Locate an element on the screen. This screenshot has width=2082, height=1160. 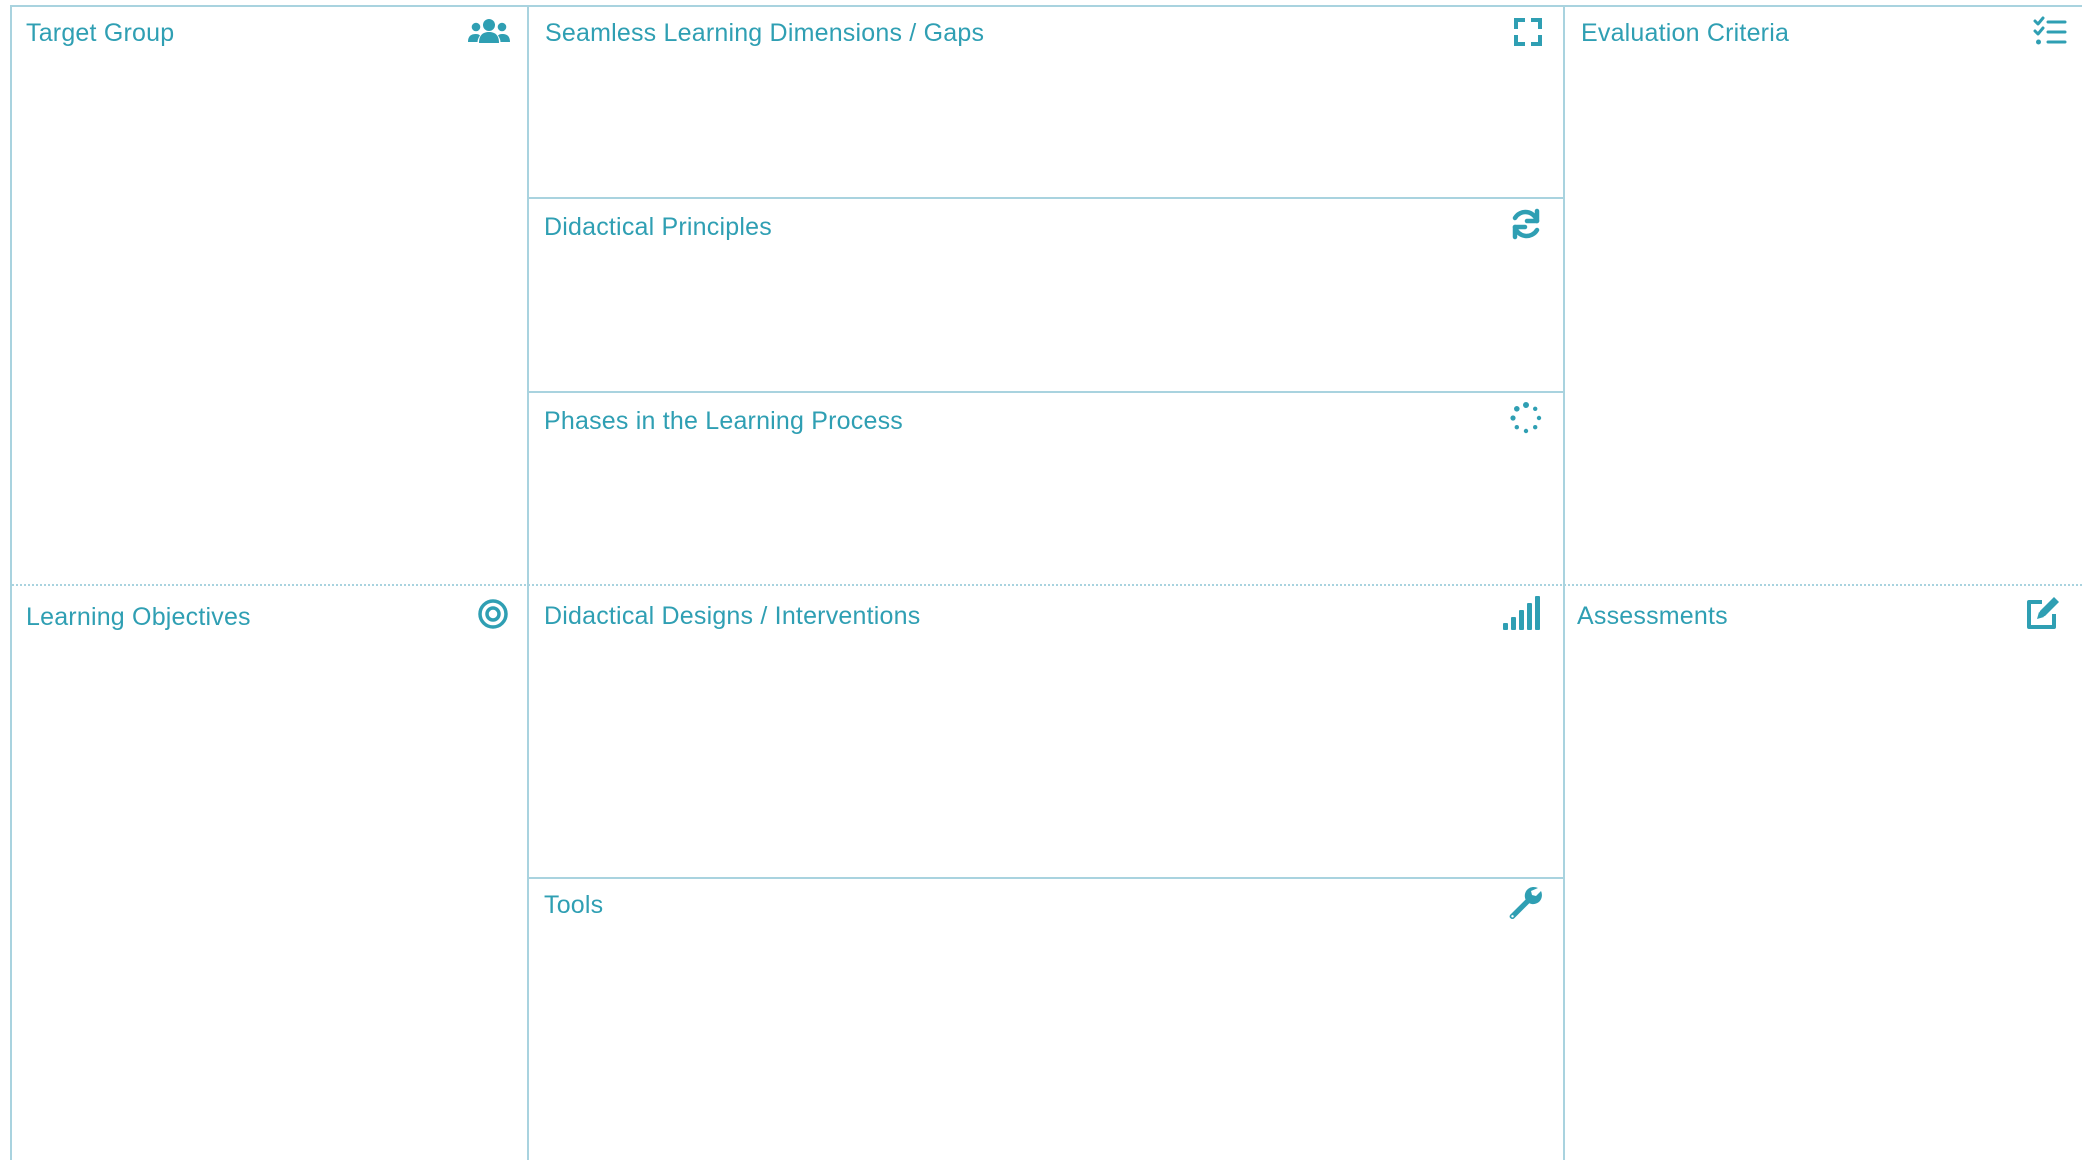
tools-title: Tools is located at coordinates (574, 905).